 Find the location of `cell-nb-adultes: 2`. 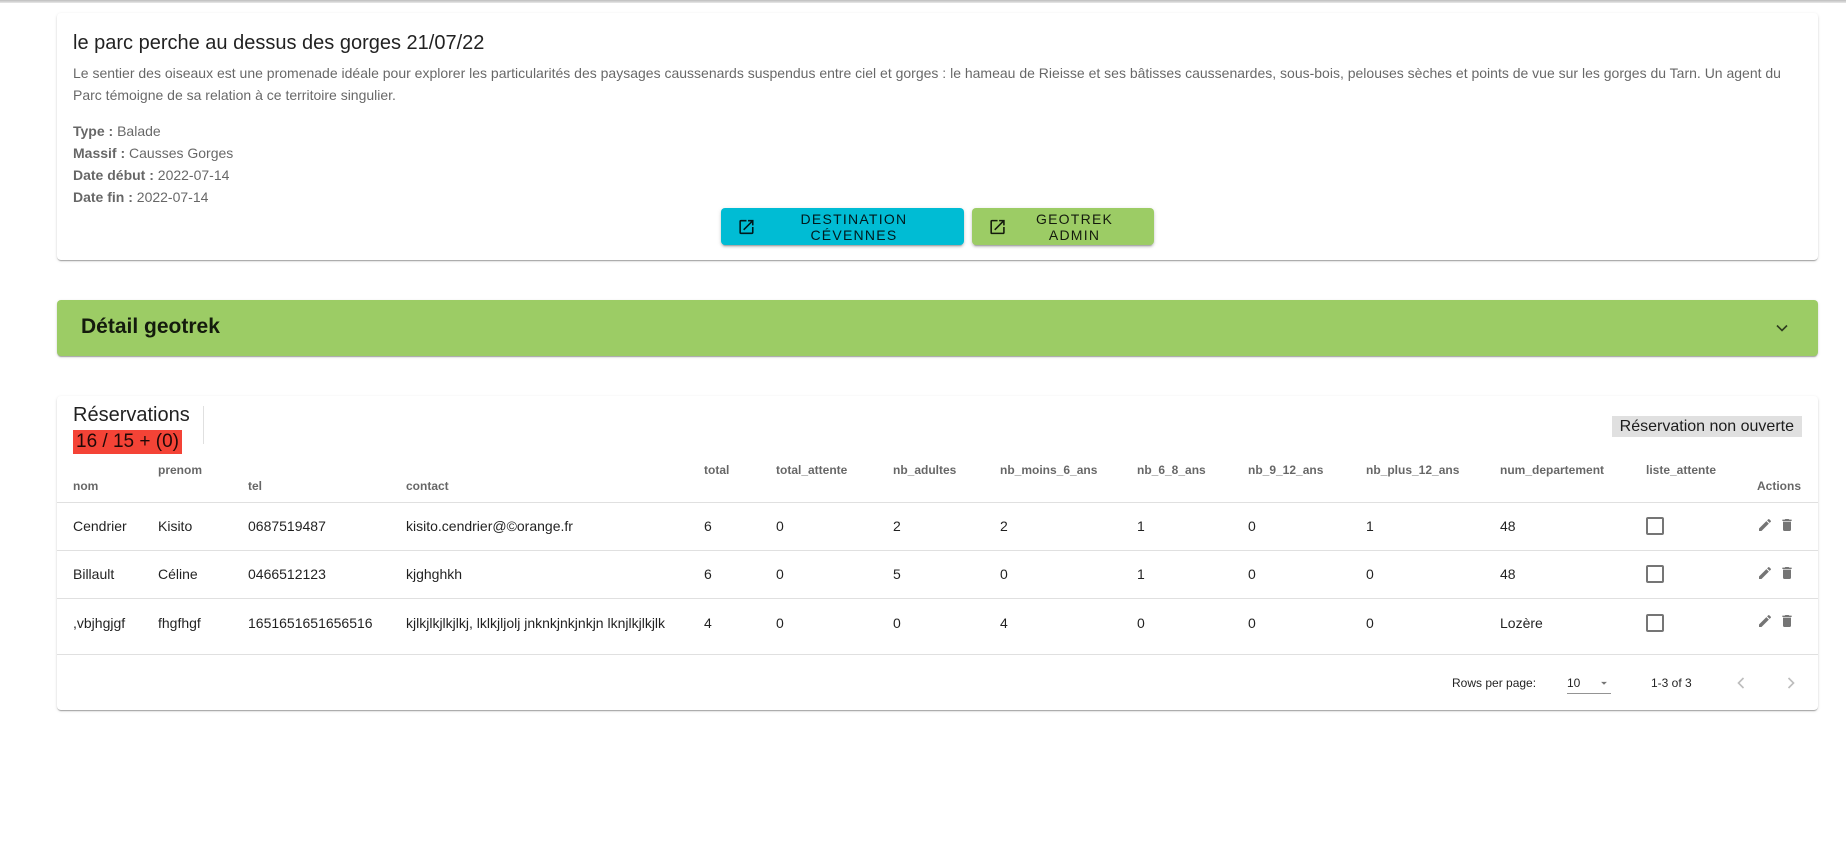

cell-nb-adultes: 2 is located at coordinates (930, 525).